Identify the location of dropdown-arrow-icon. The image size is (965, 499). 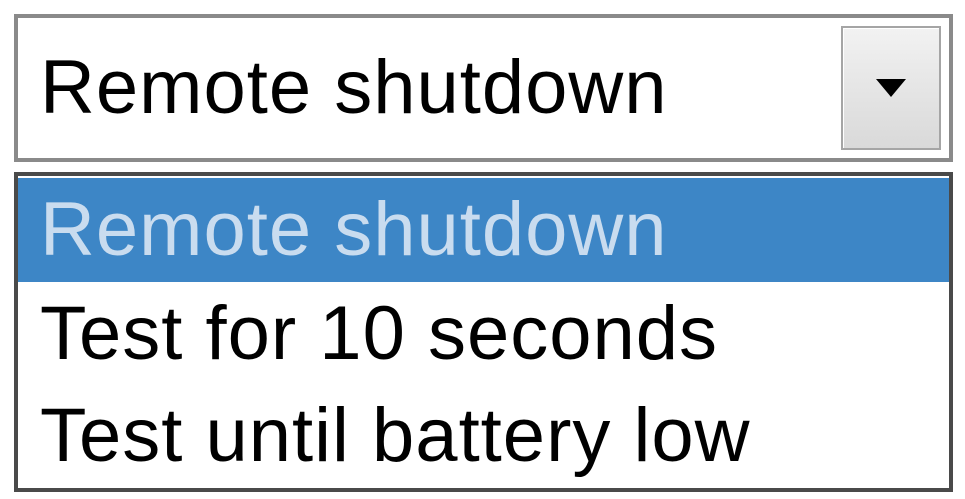
(891, 88).